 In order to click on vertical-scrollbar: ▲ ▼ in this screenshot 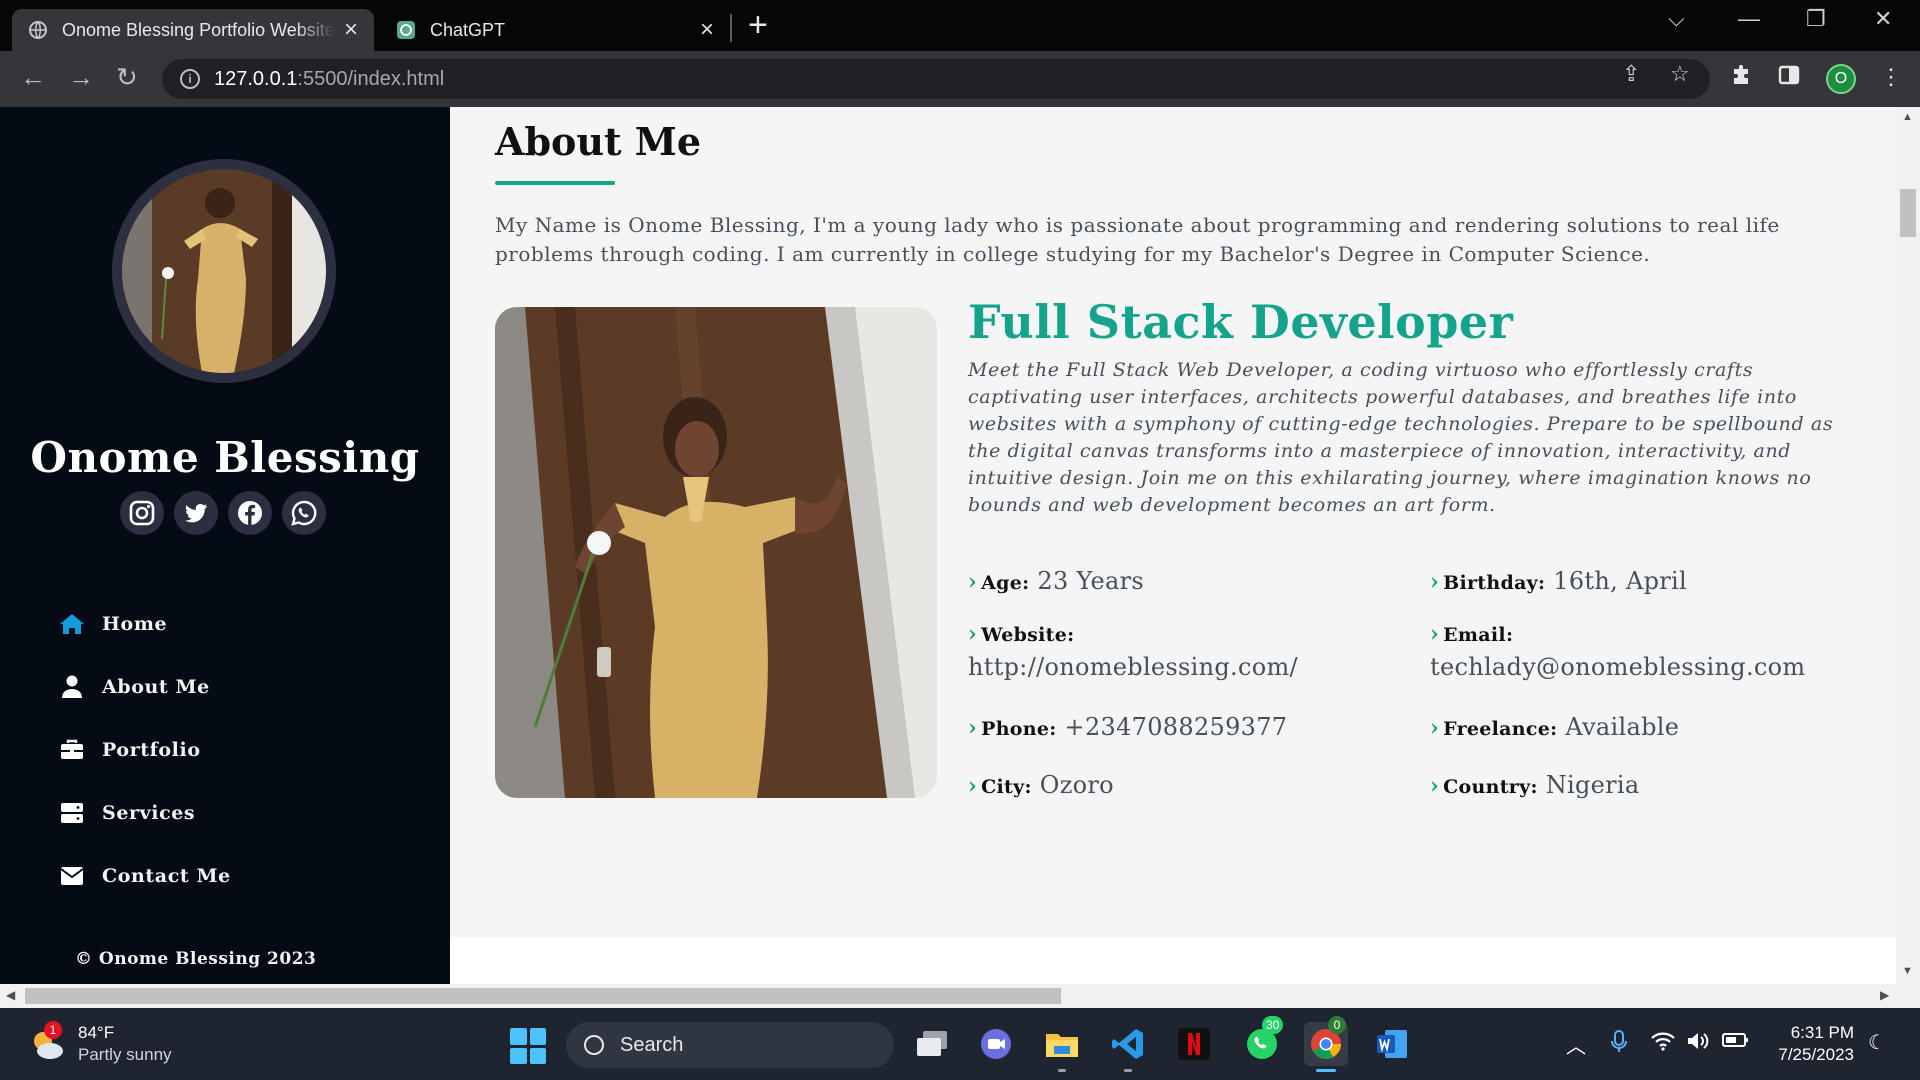, I will do `click(1908, 545)`.